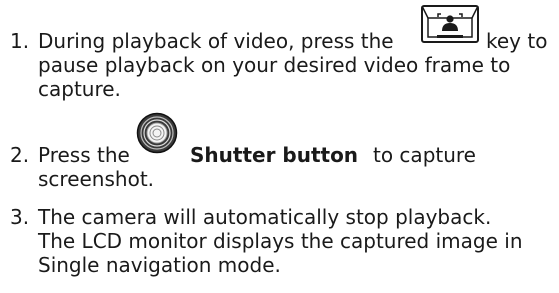 The width and height of the screenshot is (559, 293). What do you see at coordinates (216, 41) in the screenshot?
I see `step-text-line: During playback of video, press the` at bounding box center [216, 41].